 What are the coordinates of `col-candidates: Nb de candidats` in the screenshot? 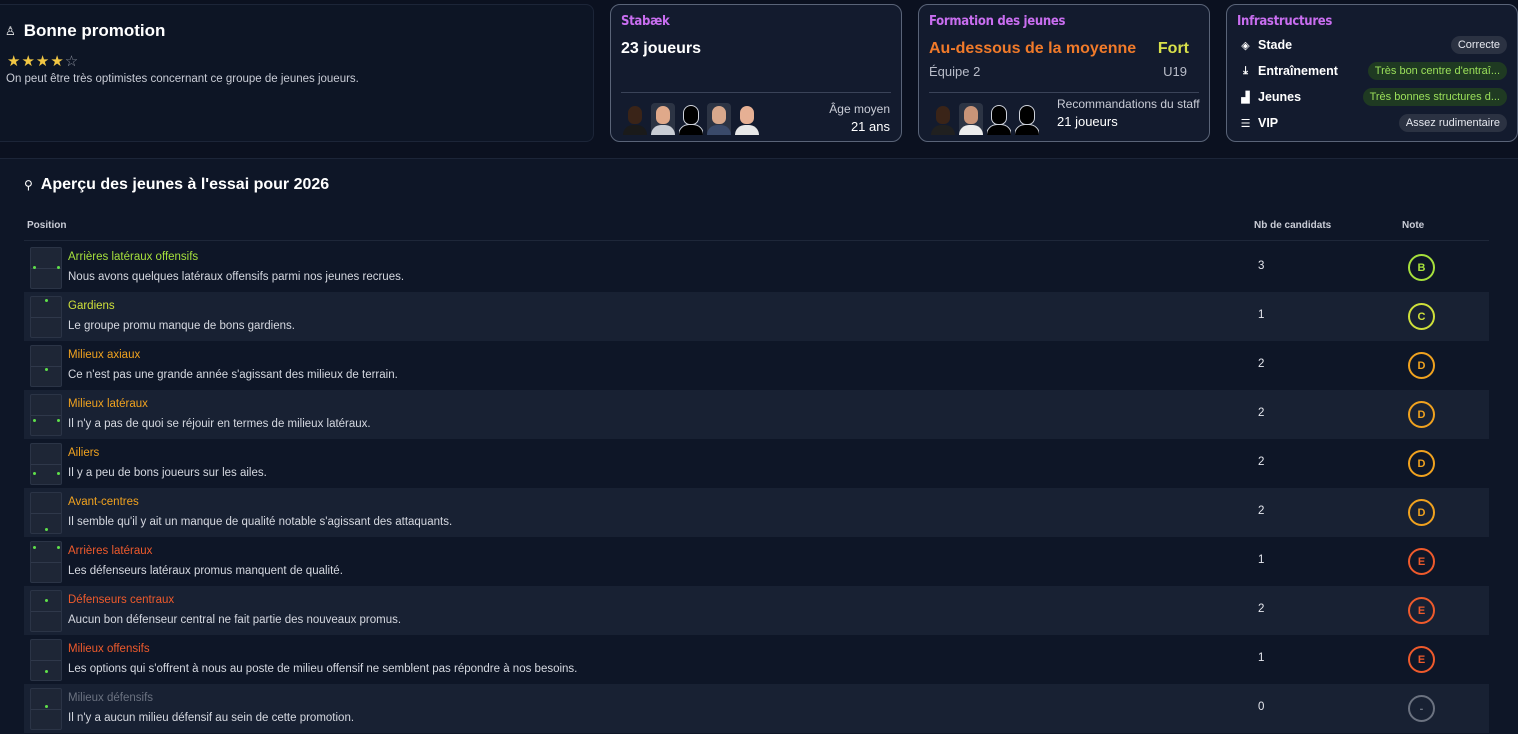 It's located at (1292, 225).